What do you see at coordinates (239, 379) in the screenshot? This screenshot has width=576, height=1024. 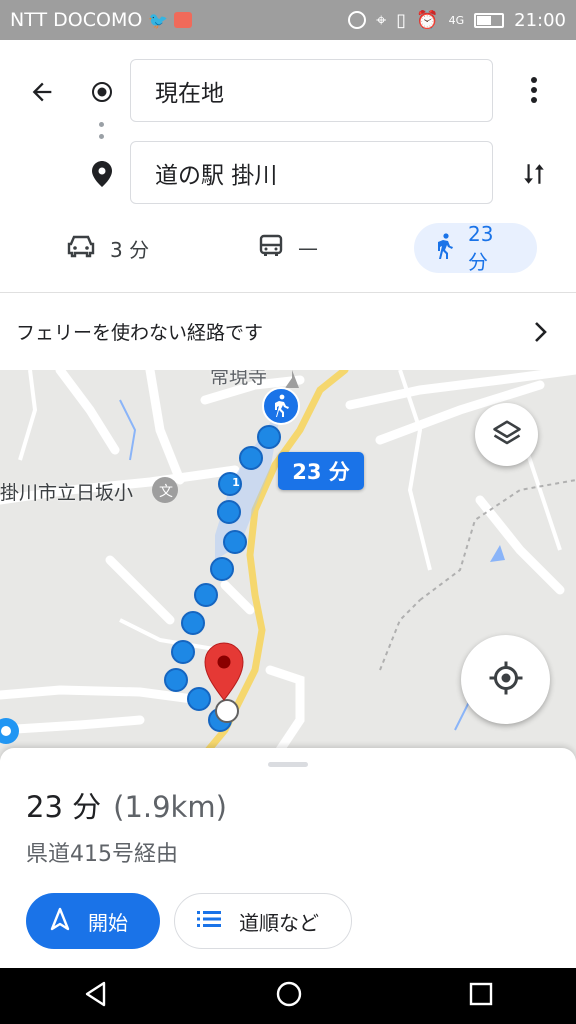 I see `map-label-temple: 常現寺` at bounding box center [239, 379].